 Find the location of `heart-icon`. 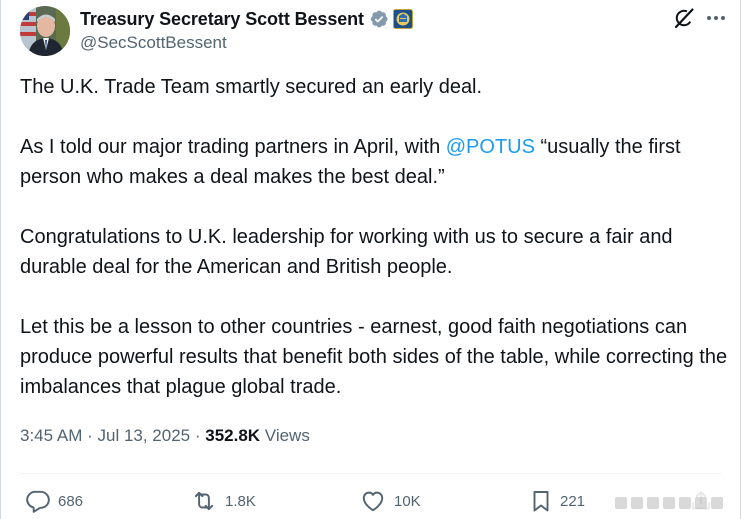

heart-icon is located at coordinates (373, 501).